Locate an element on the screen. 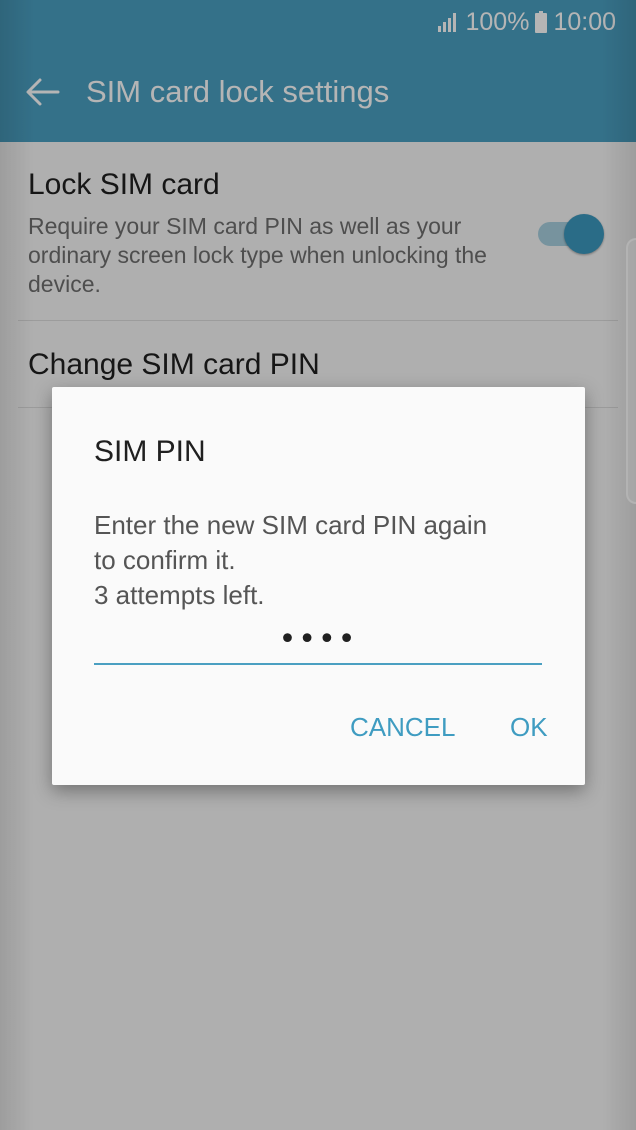 This screenshot has height=1130, width=636. dialog-title: SIM PIN is located at coordinates (150, 451).